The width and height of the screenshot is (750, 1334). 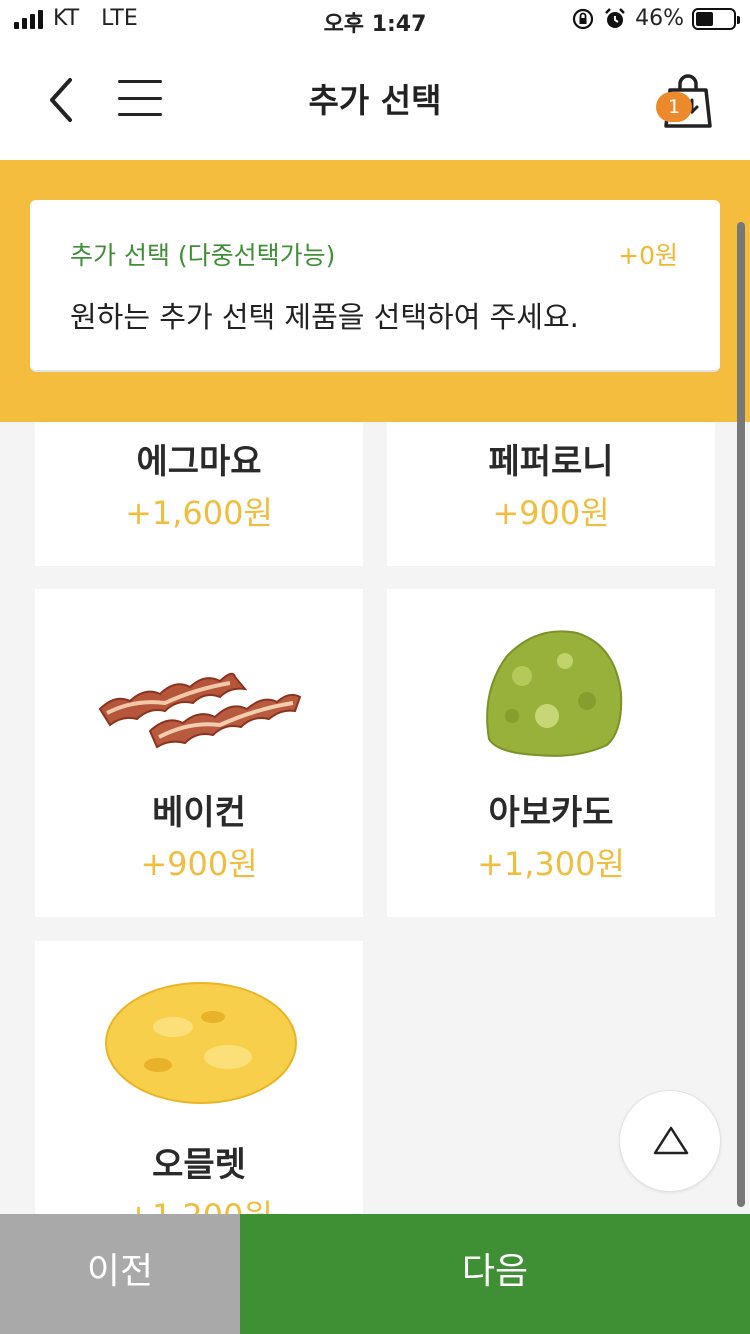 I want to click on option-card: 아보카도 +1,300원, so click(x=551, y=753).